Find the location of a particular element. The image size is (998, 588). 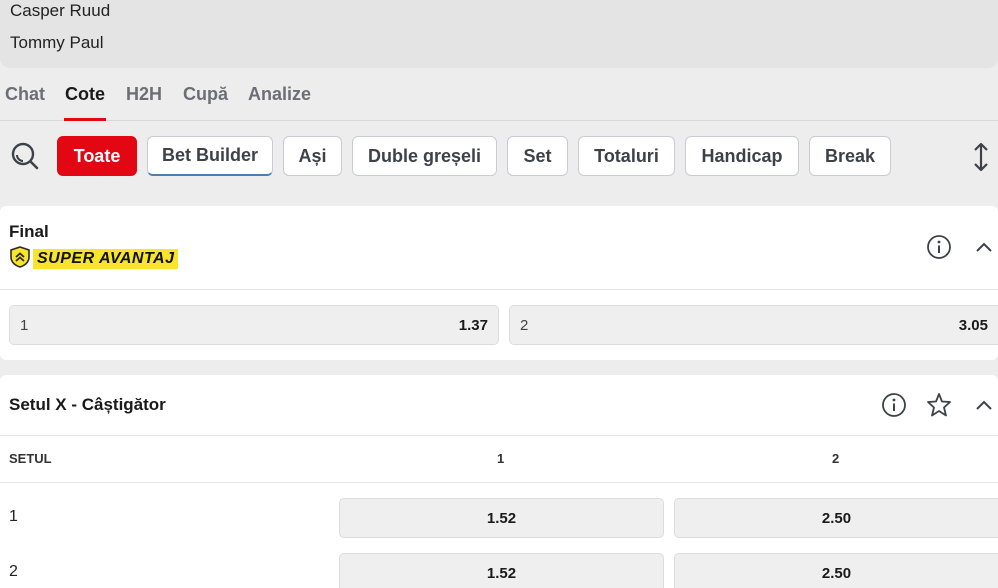

odd-value: 3.05 is located at coordinates (973, 325).